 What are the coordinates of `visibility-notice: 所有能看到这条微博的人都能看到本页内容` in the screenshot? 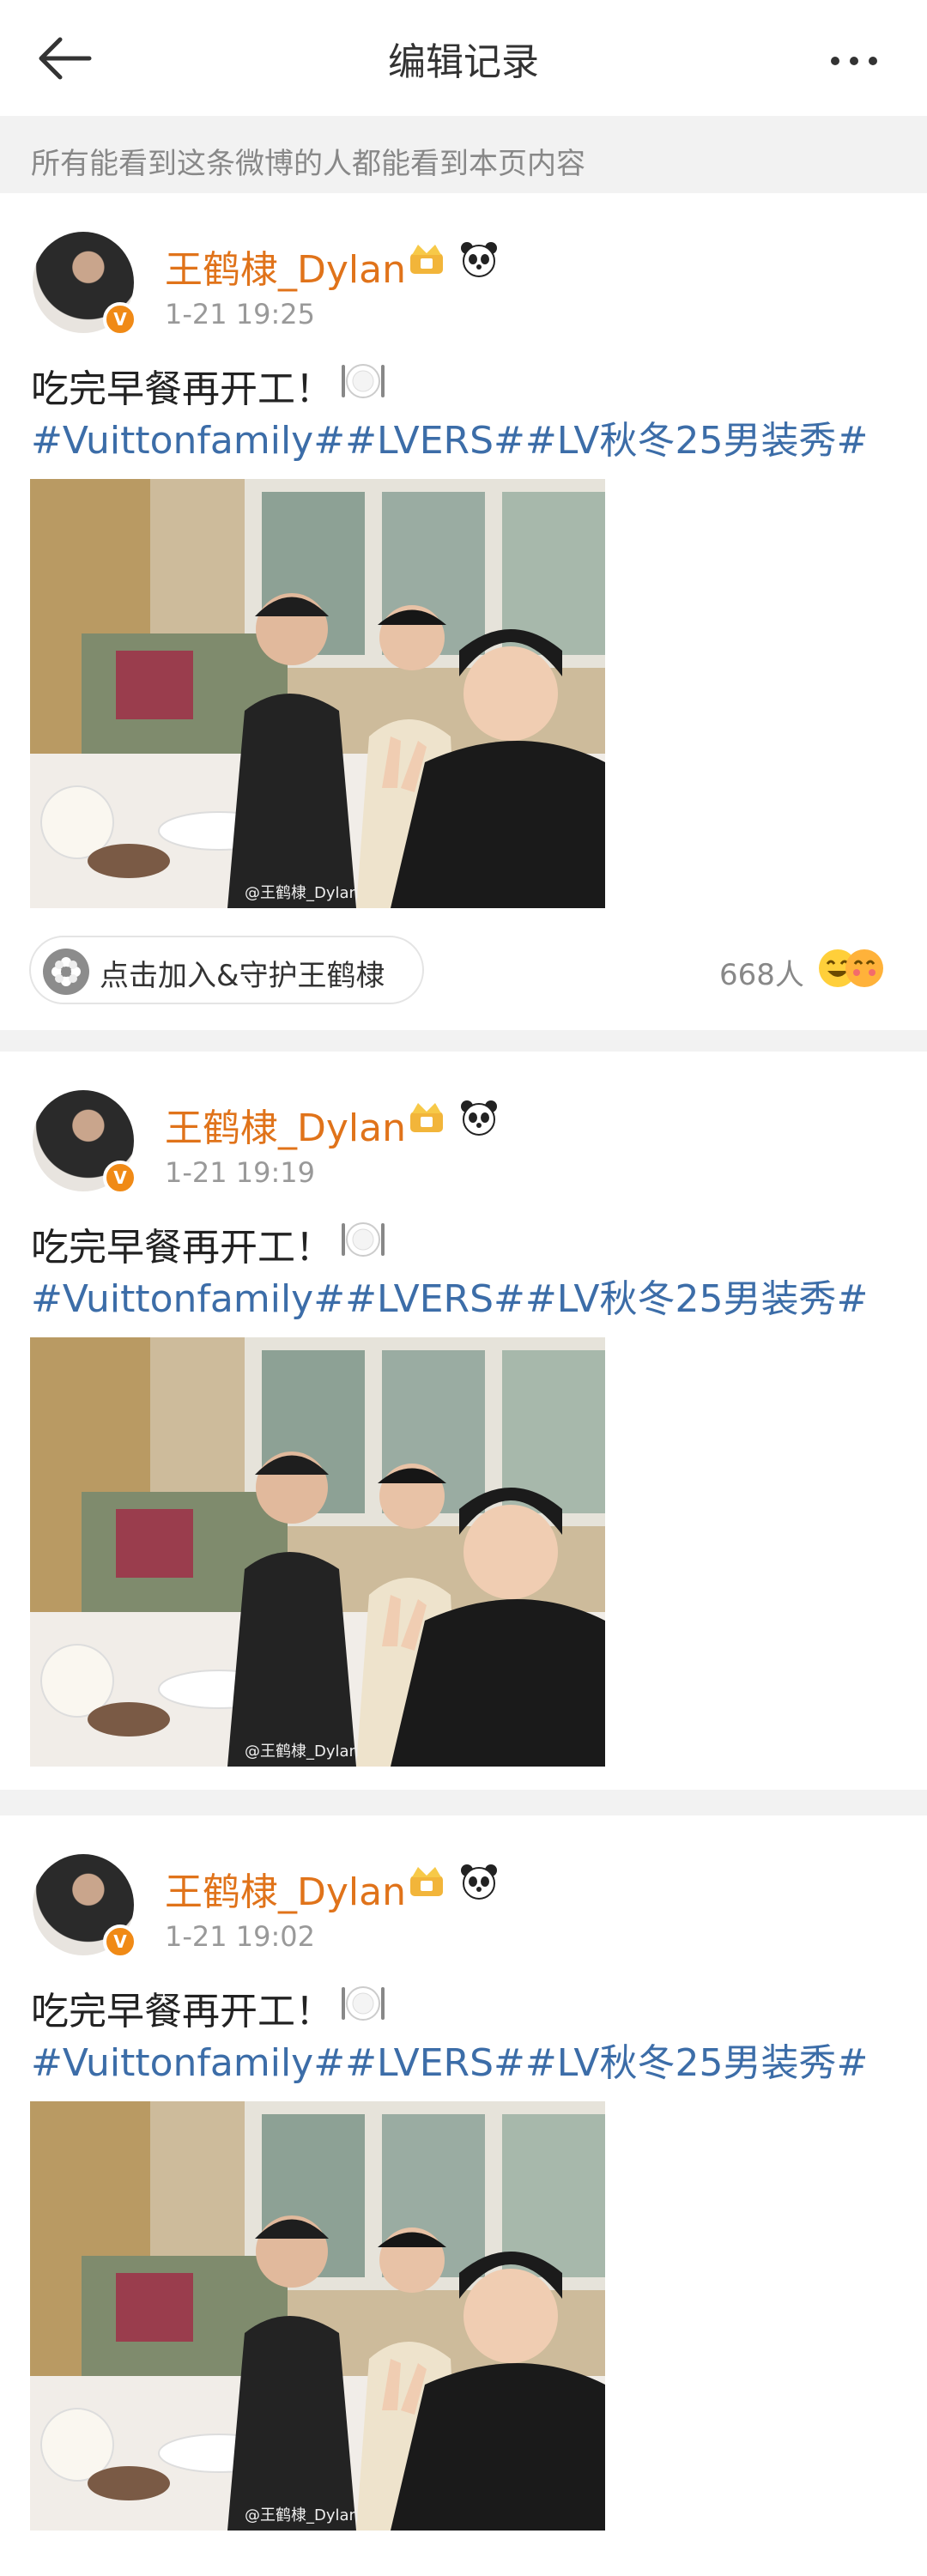 It's located at (463, 154).